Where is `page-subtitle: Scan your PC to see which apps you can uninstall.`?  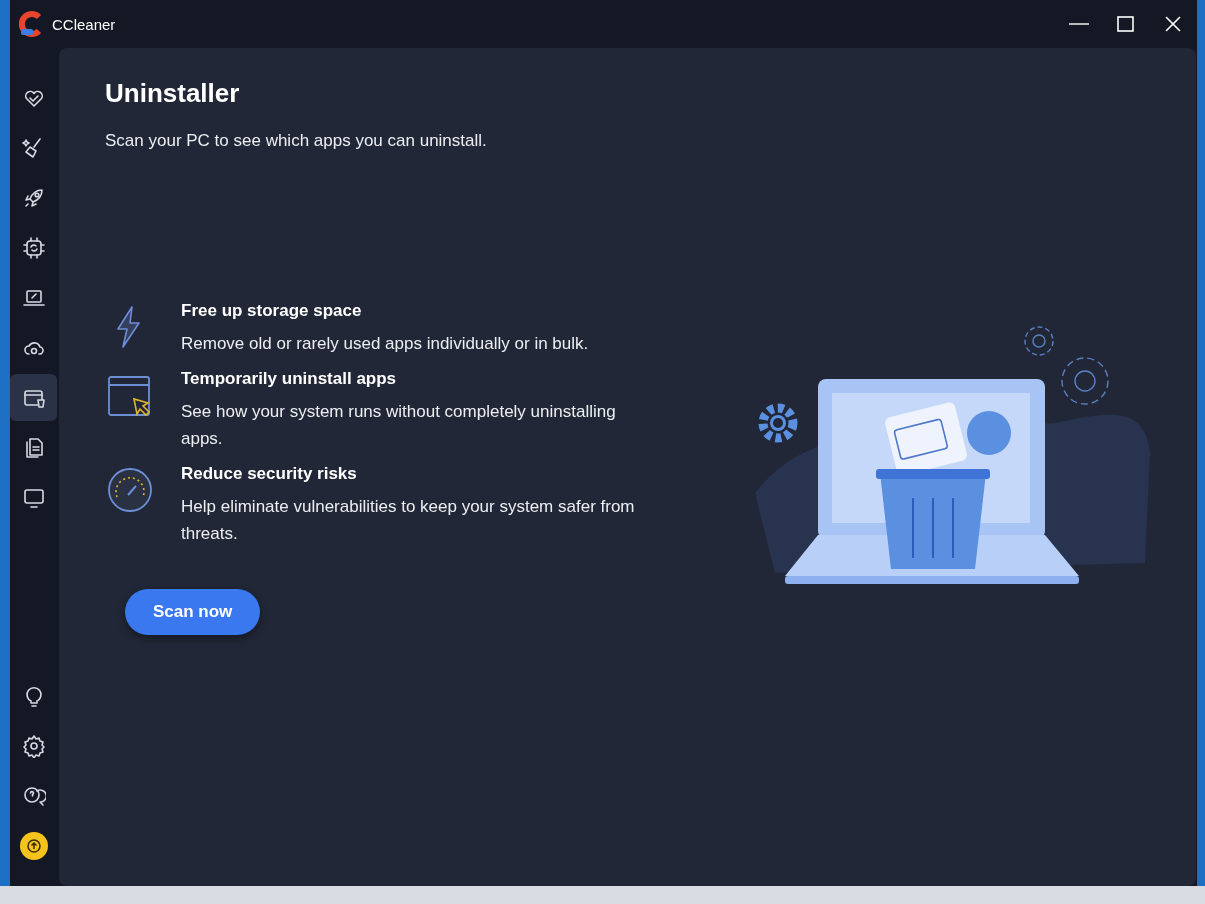 page-subtitle: Scan your PC to see which apps you can uninstall. is located at coordinates (296, 141).